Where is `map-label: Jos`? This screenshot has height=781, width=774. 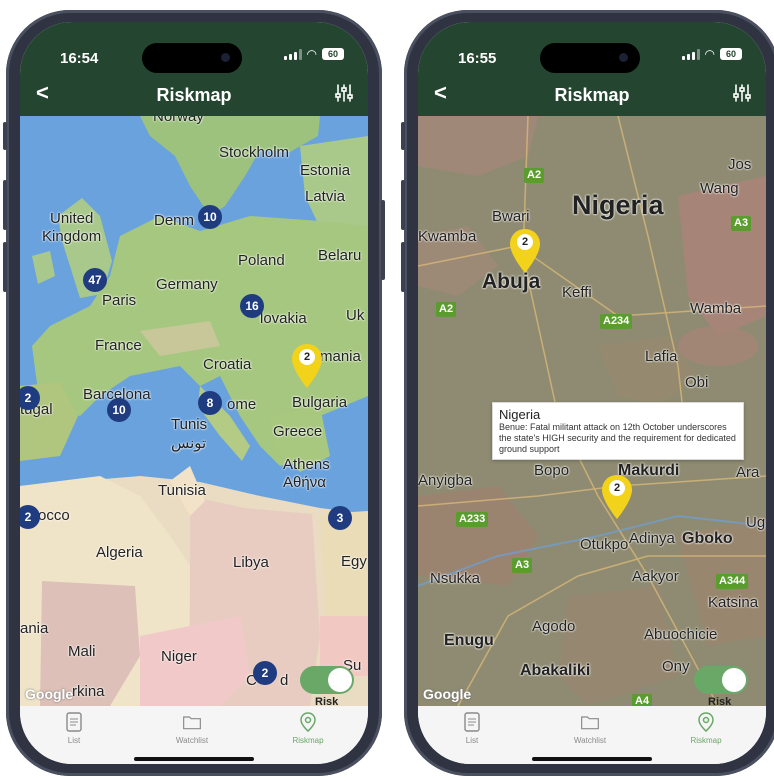 map-label: Jos is located at coordinates (740, 164).